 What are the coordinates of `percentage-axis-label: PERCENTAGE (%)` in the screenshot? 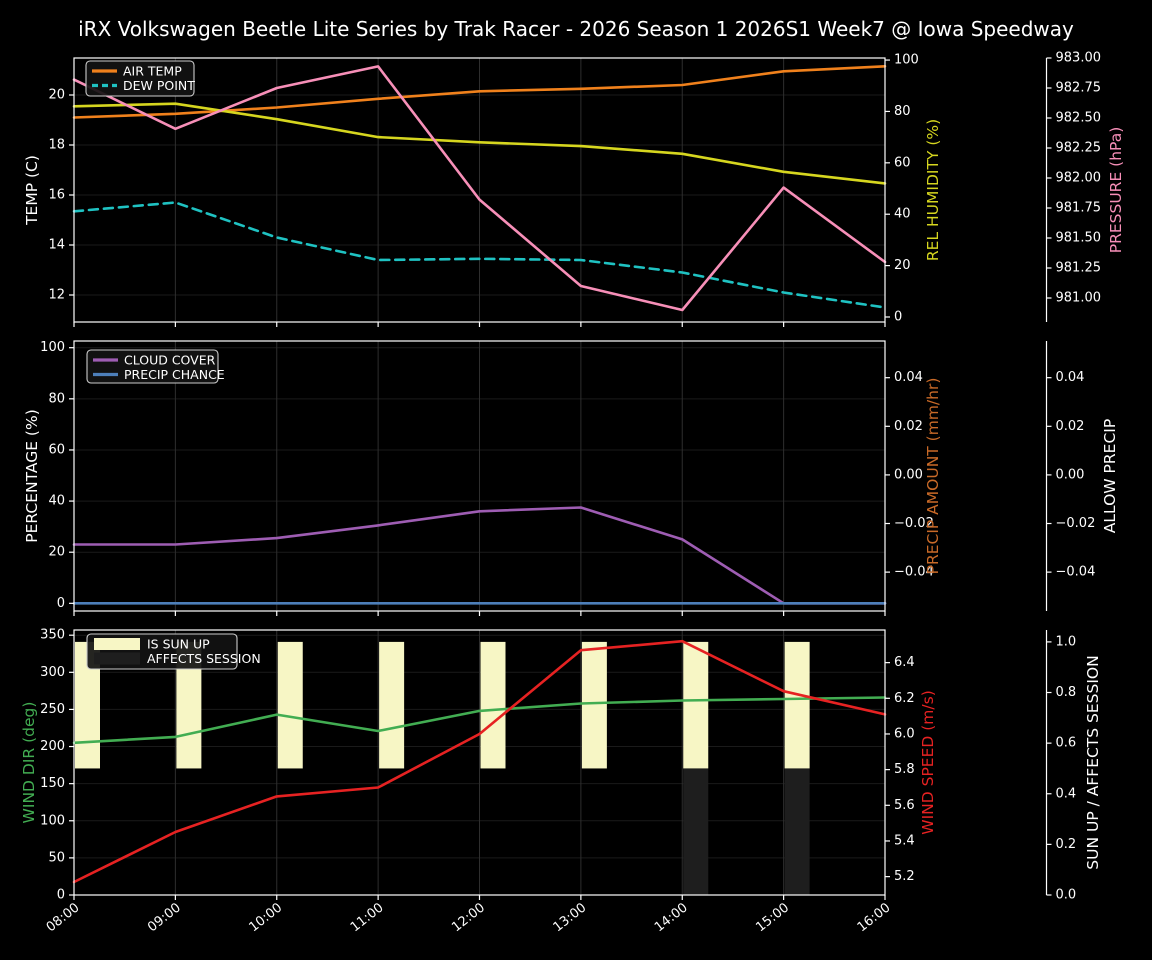 It's located at (32, 476).